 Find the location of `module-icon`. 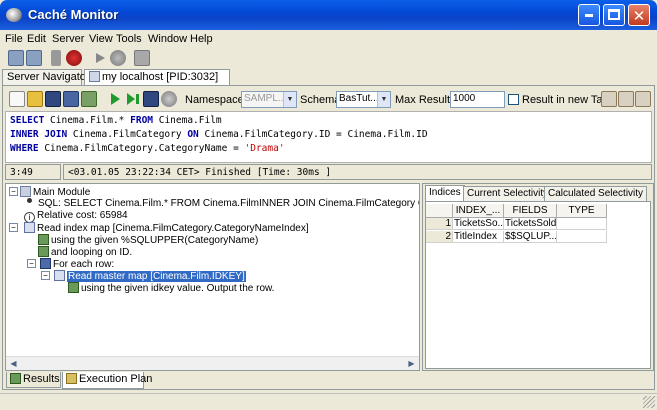

module-icon is located at coordinates (25, 191).